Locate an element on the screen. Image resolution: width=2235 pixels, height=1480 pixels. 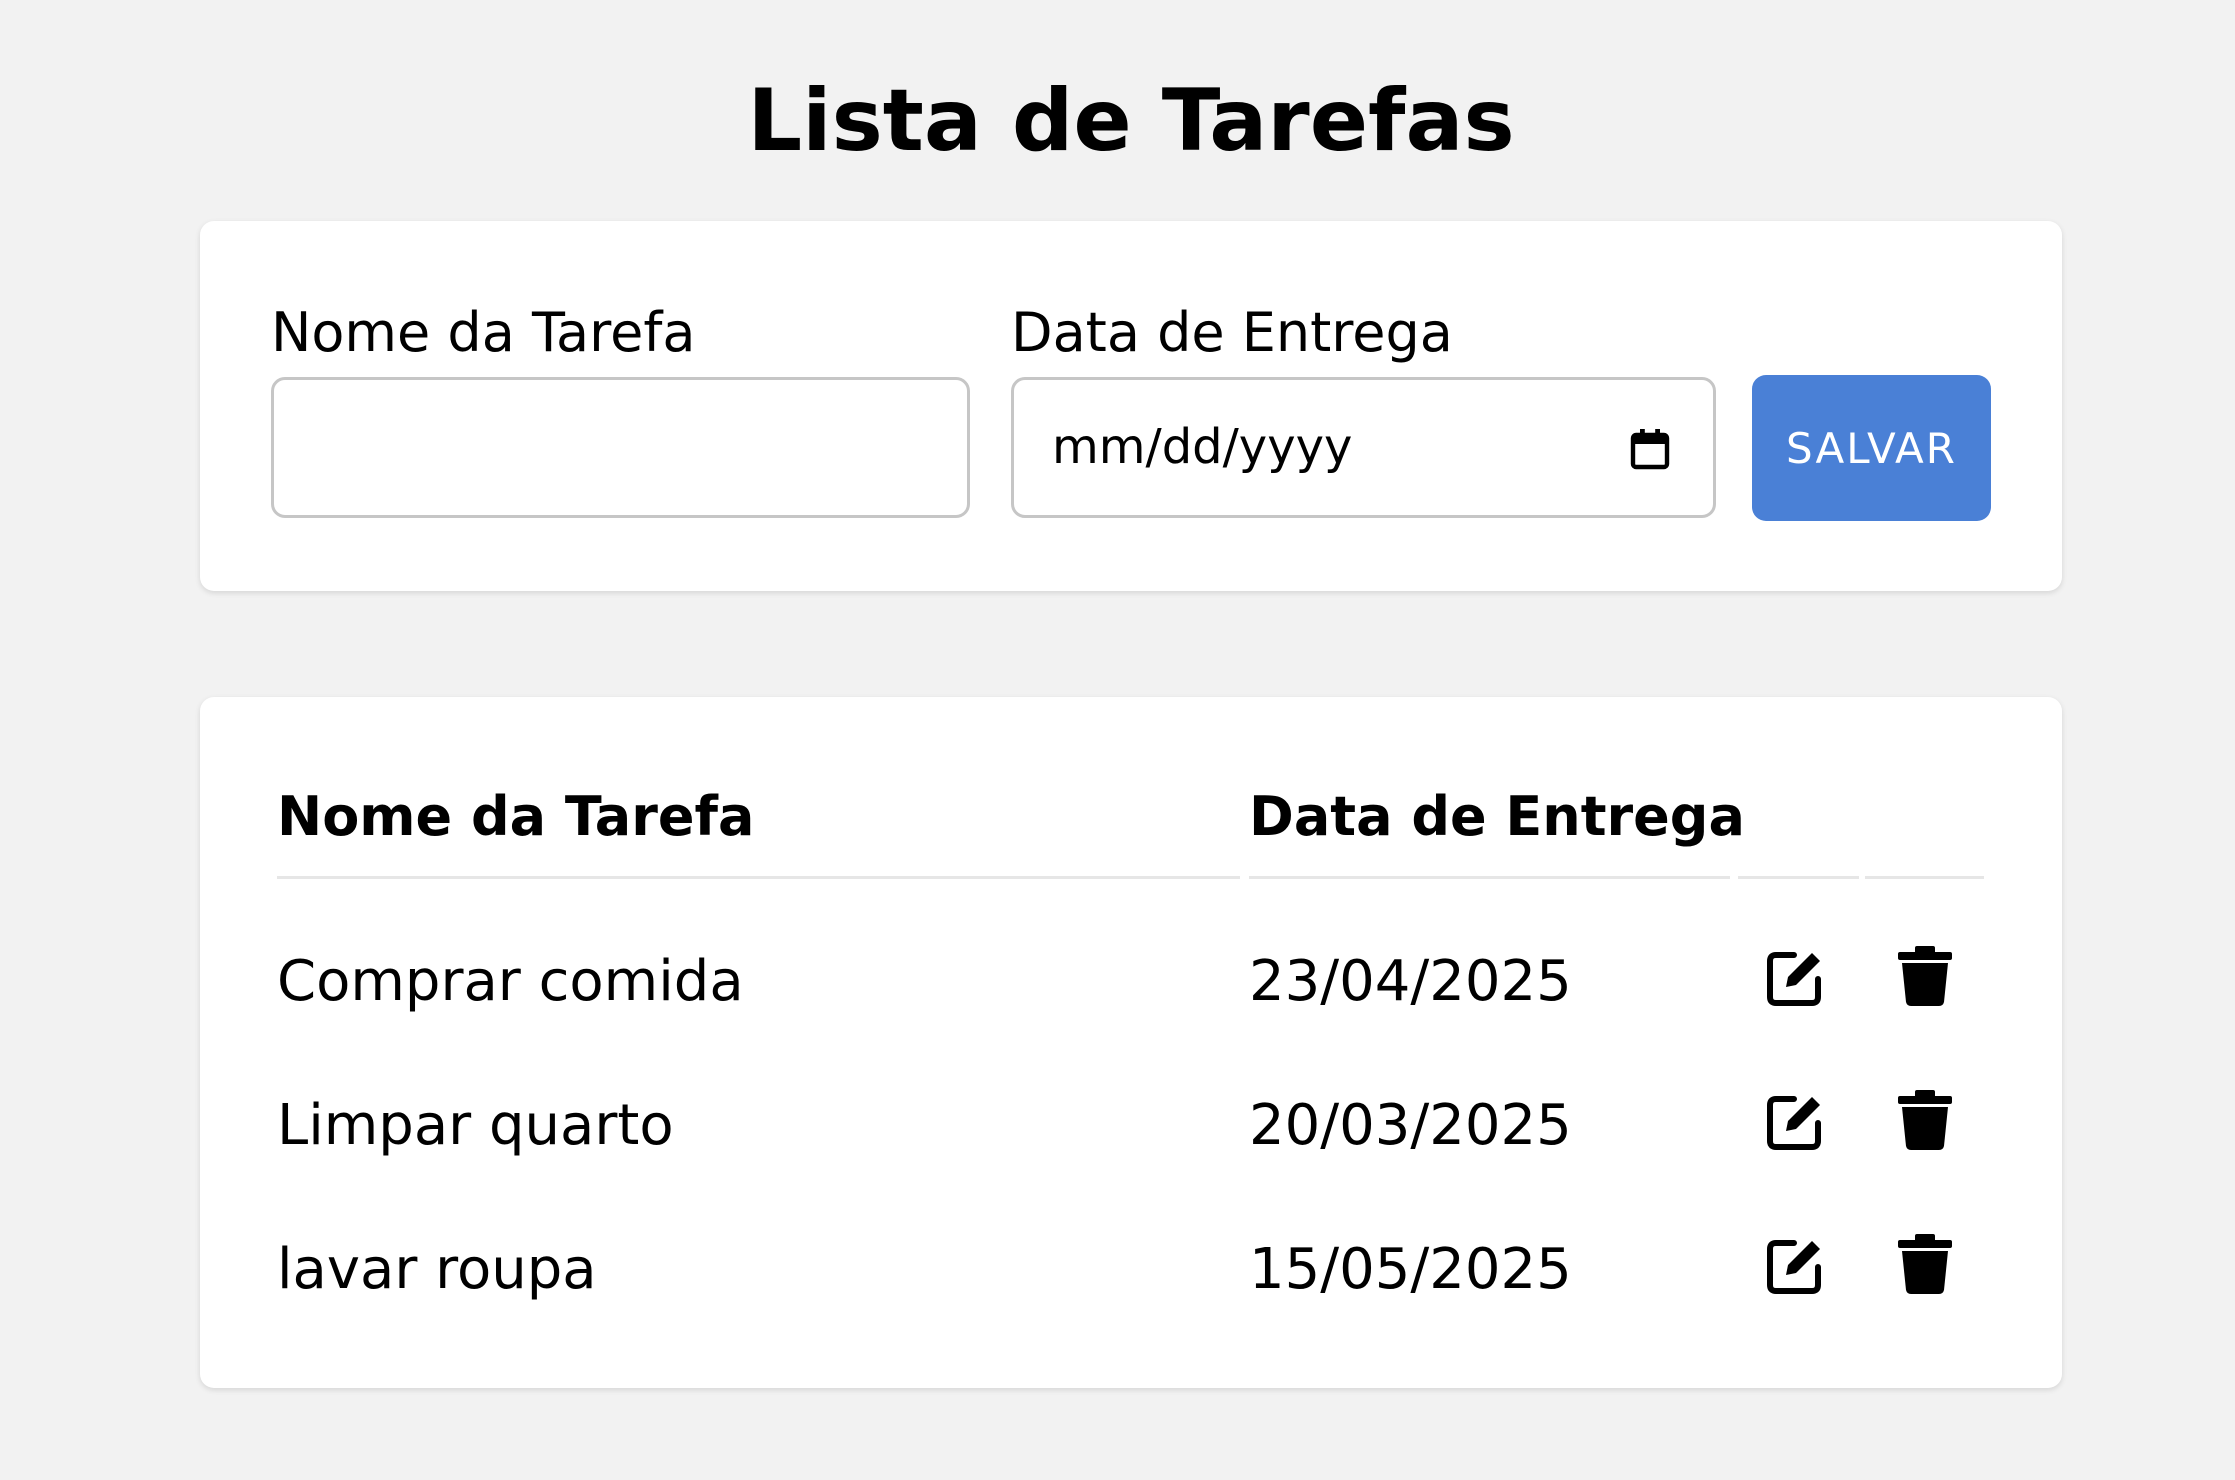
task-name-label: Nome da Tarefa is located at coordinates (483, 332).